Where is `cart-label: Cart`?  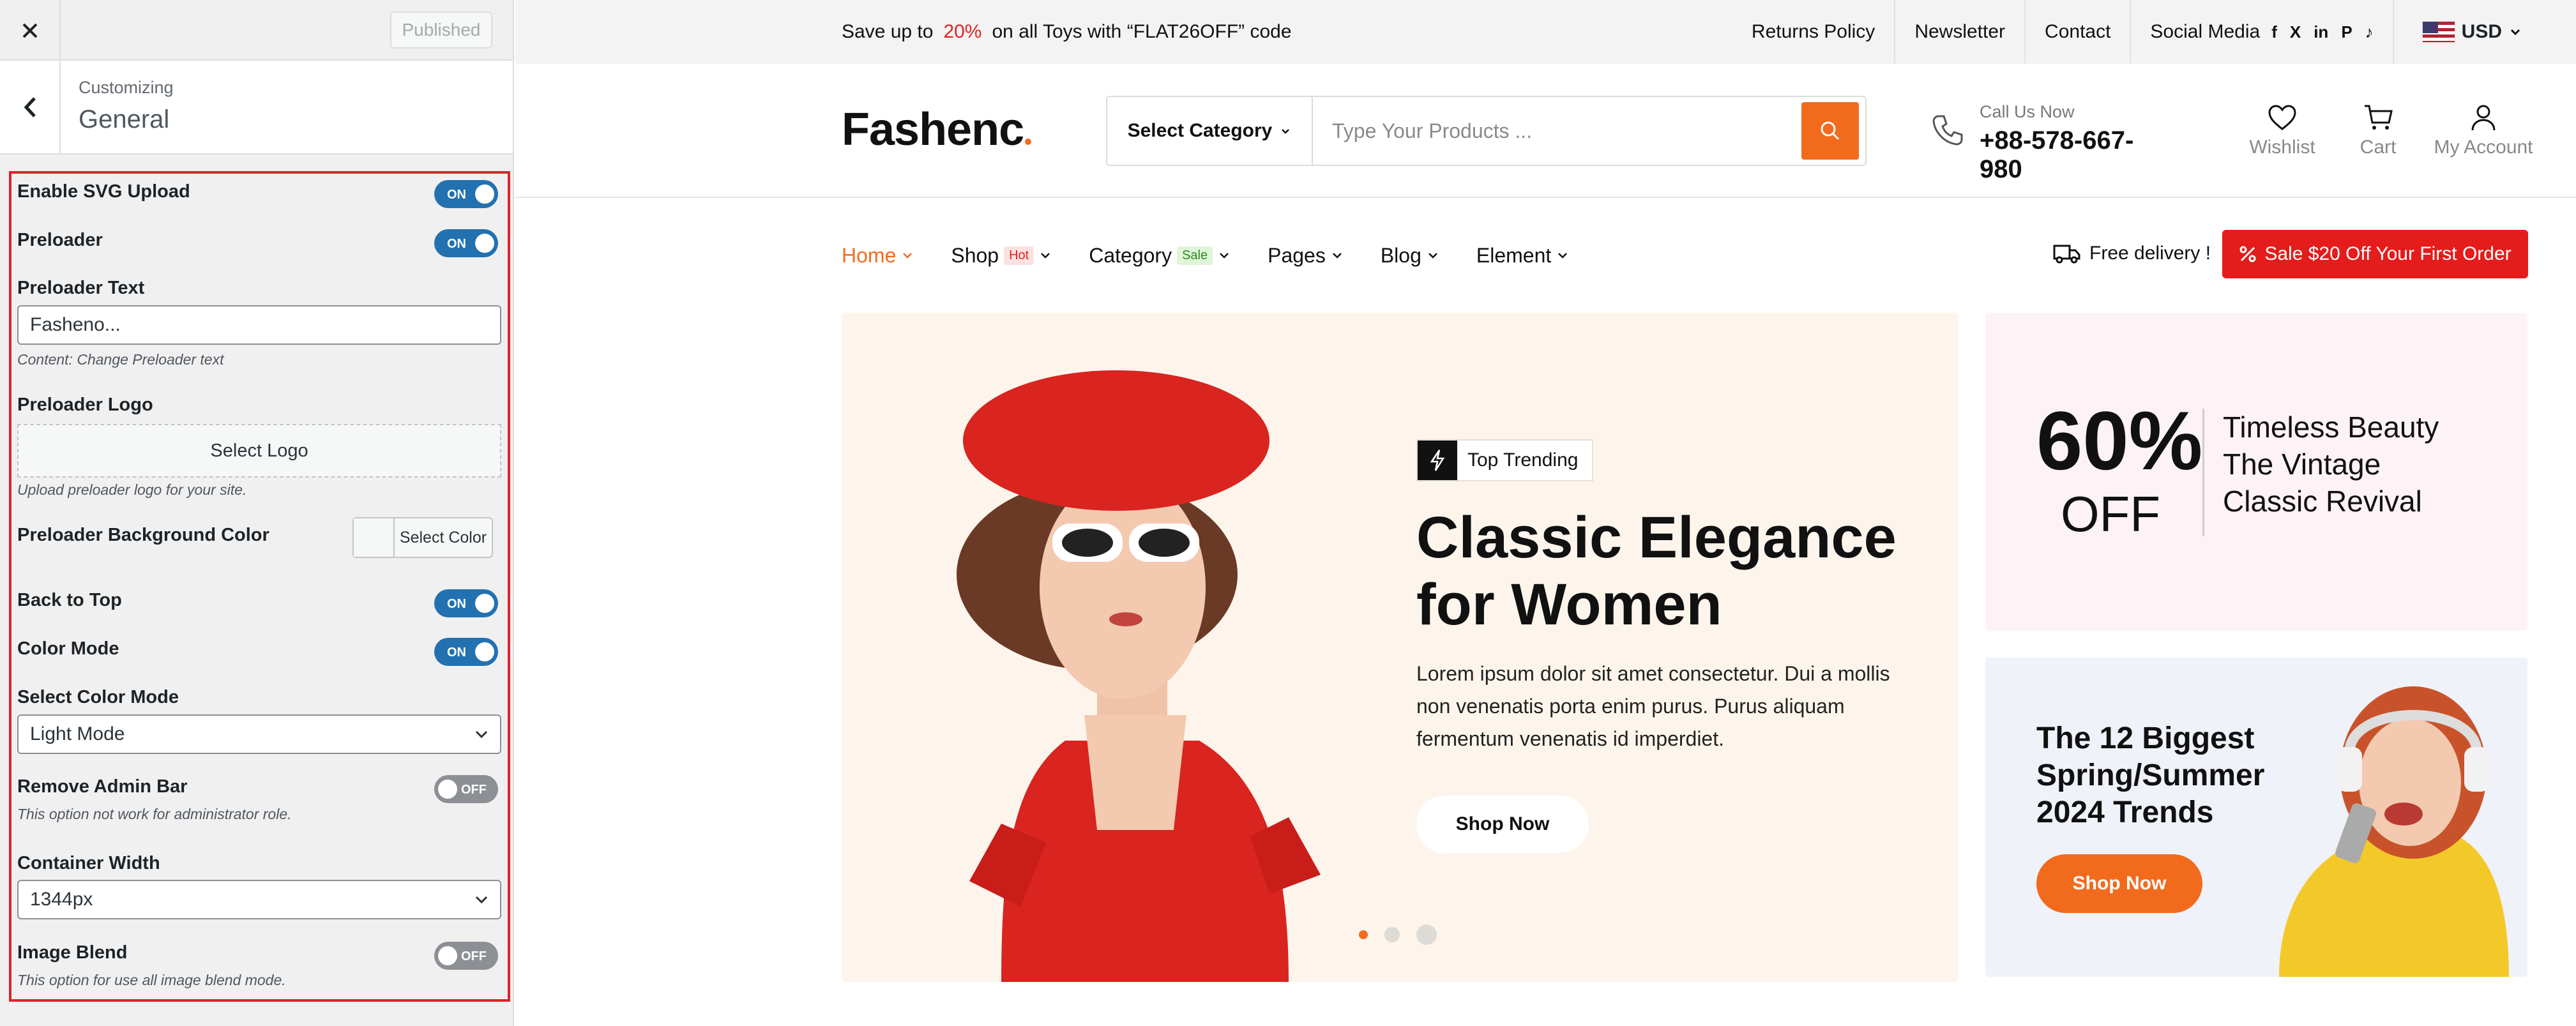 cart-label: Cart is located at coordinates (2379, 148).